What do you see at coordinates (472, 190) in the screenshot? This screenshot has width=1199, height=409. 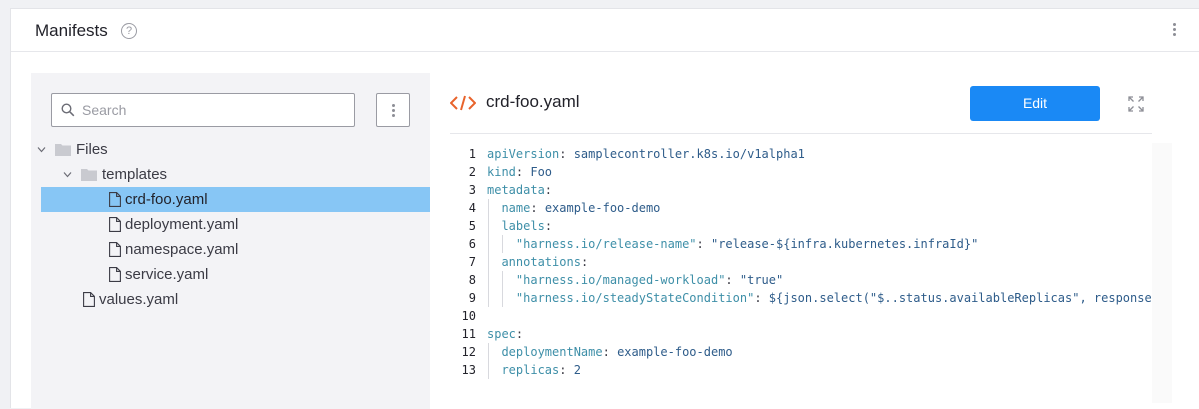 I see `line-number: 3` at bounding box center [472, 190].